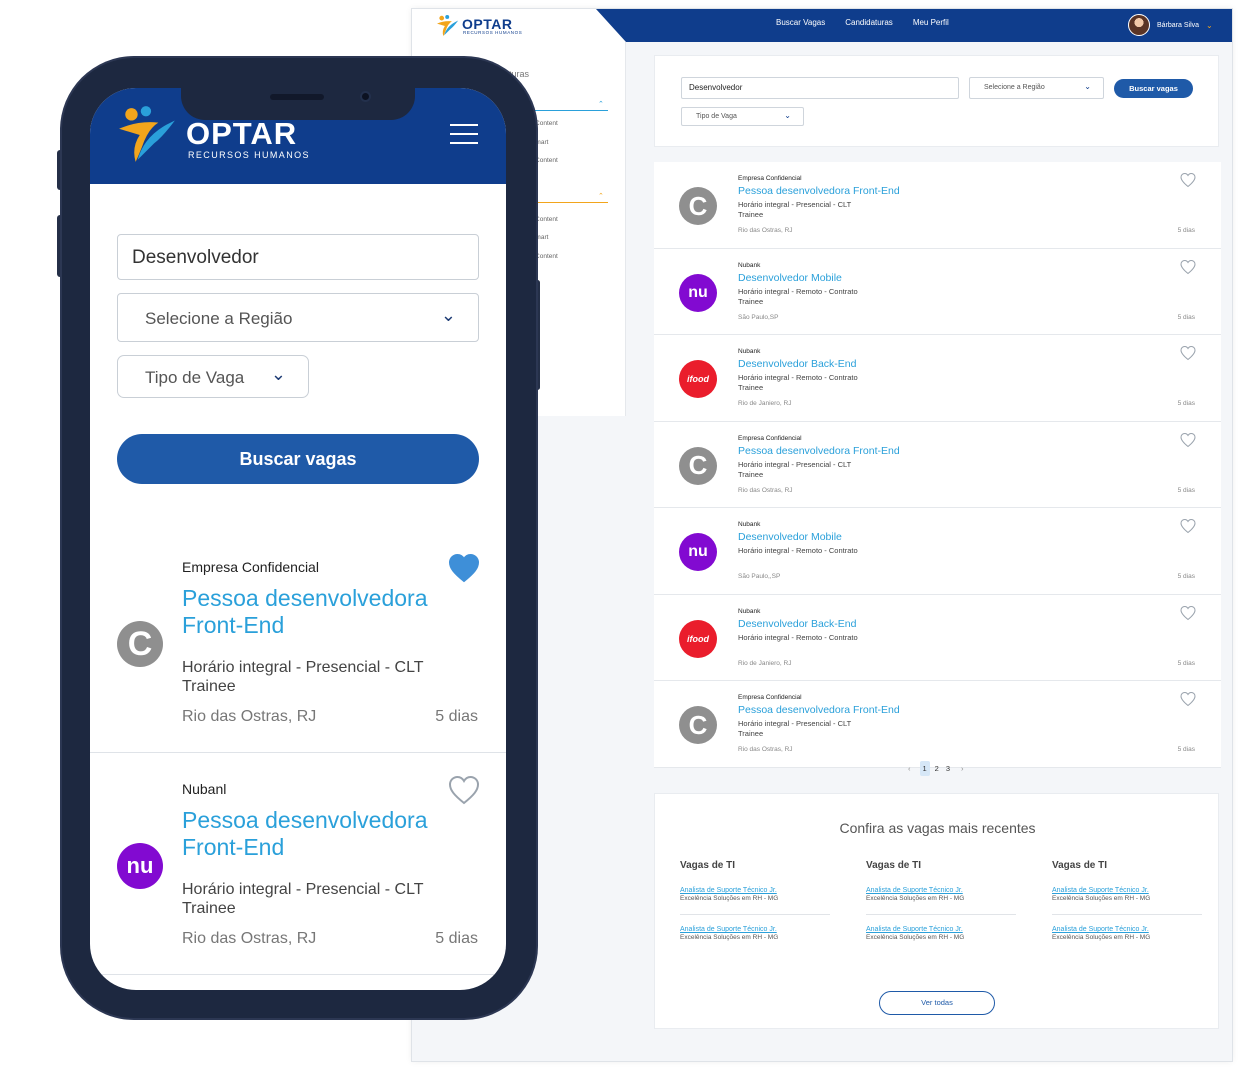 The width and height of the screenshot is (1248, 1080). What do you see at coordinates (800, 22) in the screenshot?
I see `nav-buscar-vagas: Buscar Vagas` at bounding box center [800, 22].